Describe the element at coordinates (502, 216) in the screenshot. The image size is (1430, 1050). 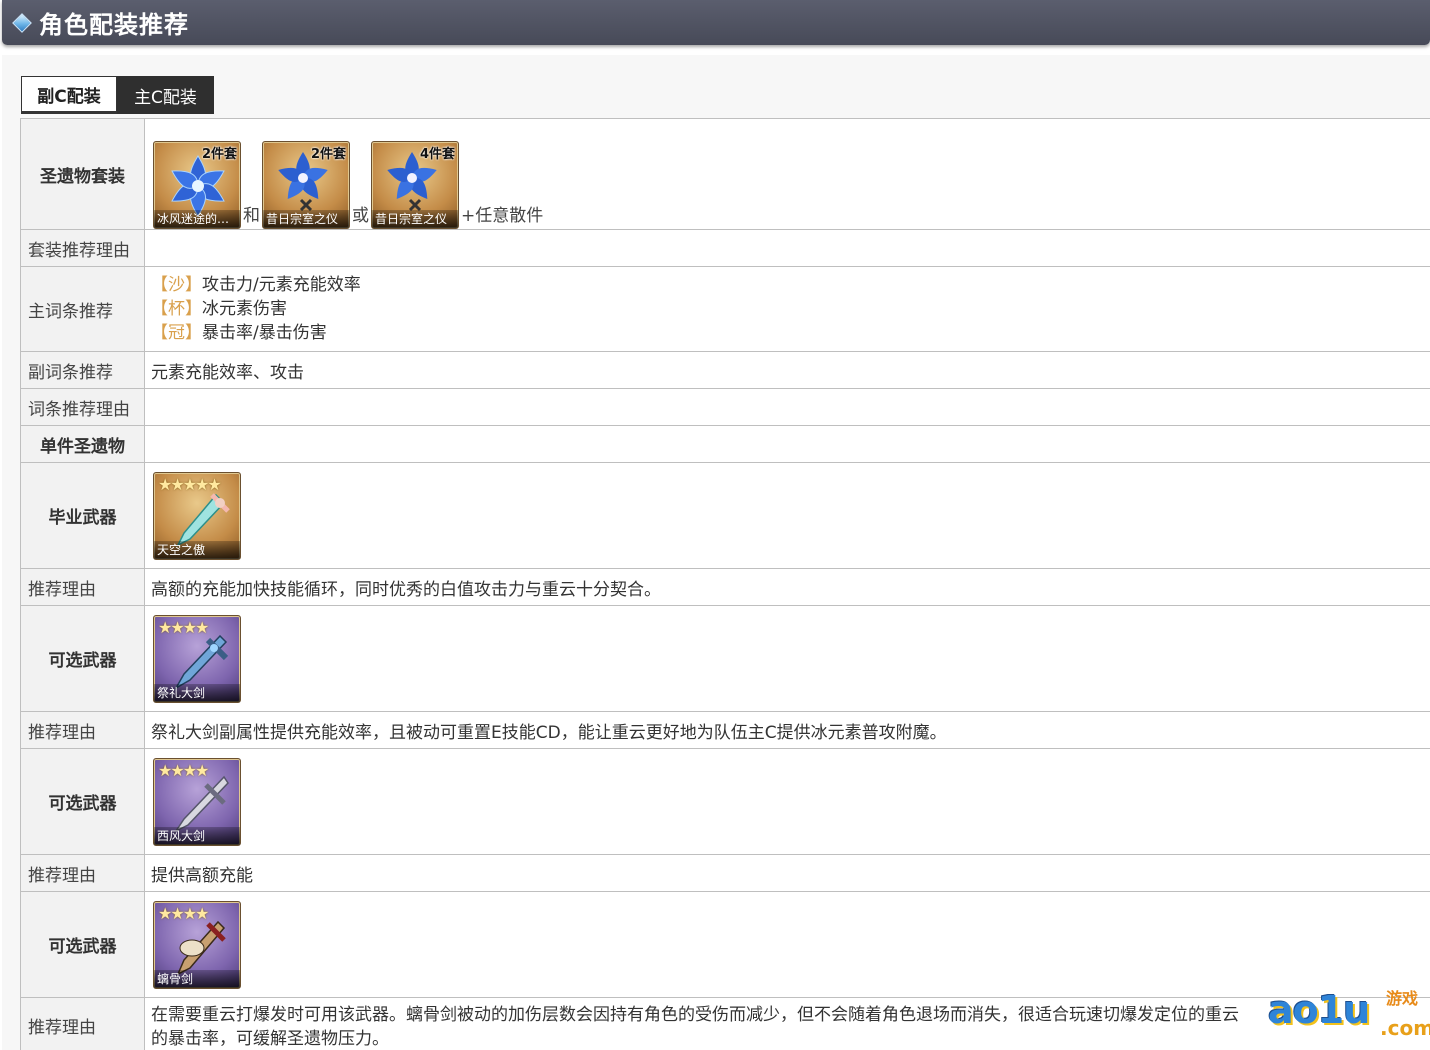
I see `any-piece-suffix: +任意散件` at that location.